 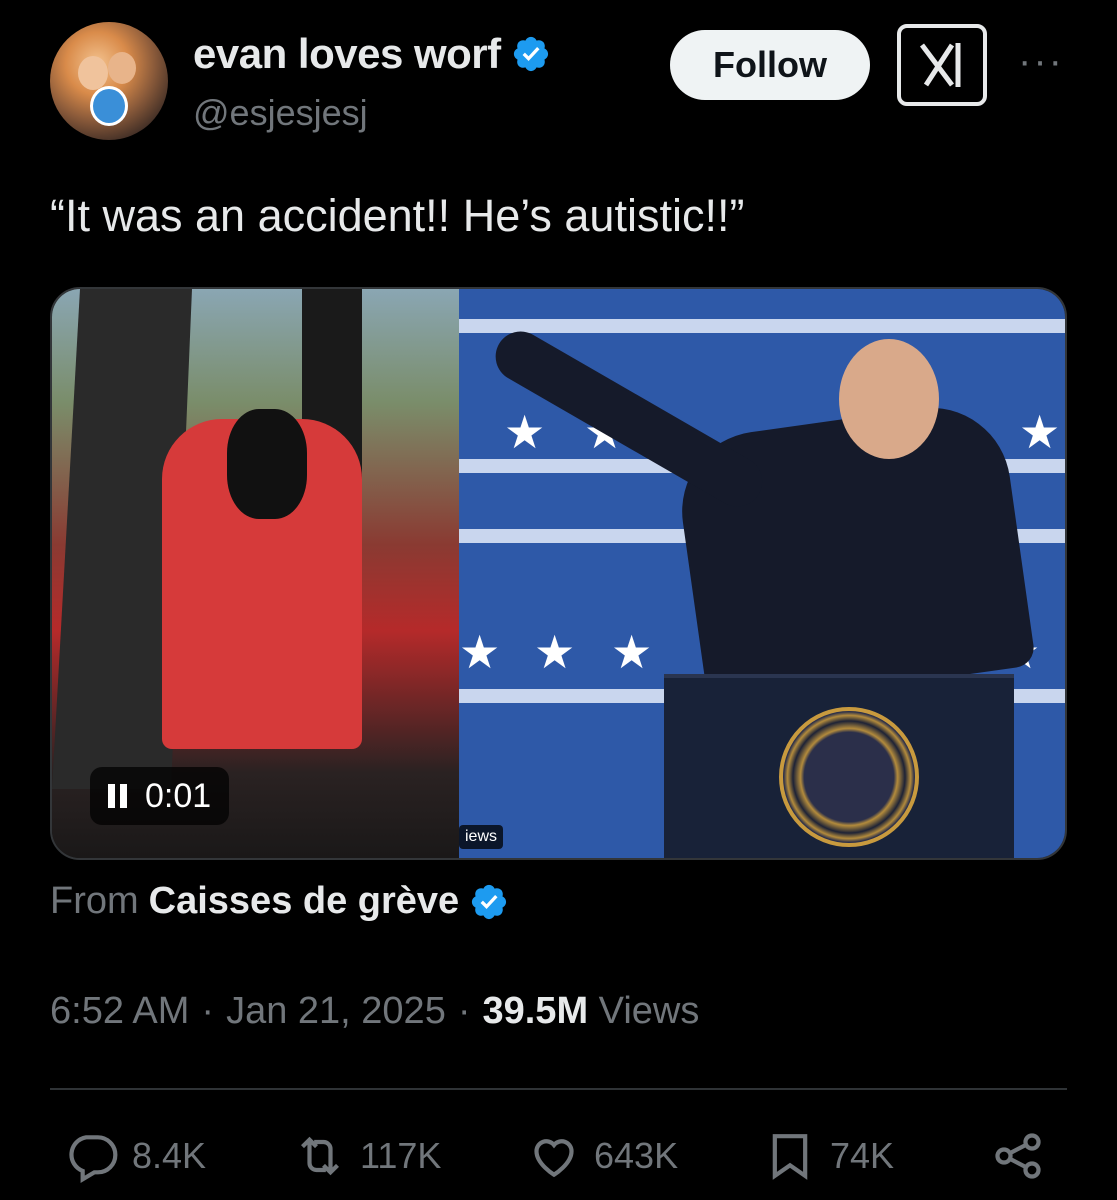 What do you see at coordinates (94, 901) in the screenshot?
I see `source-prefix: From` at bounding box center [94, 901].